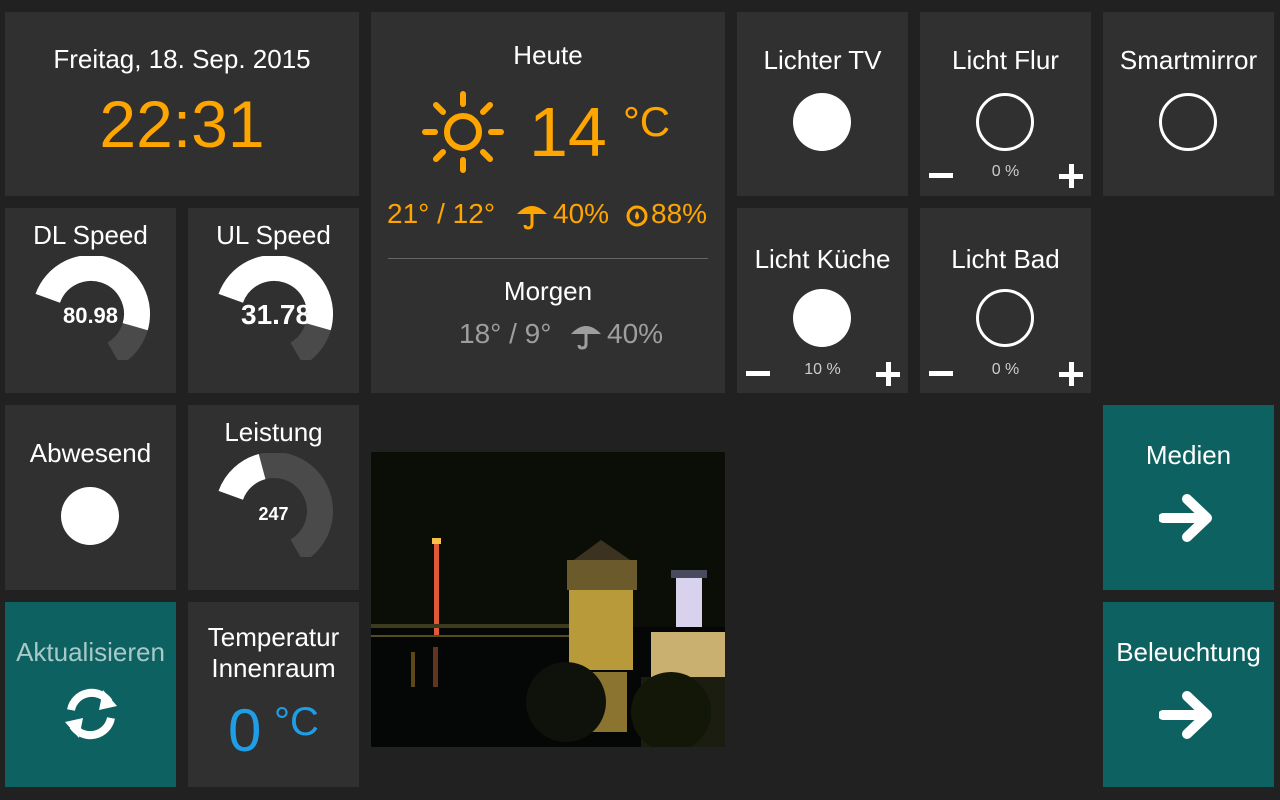 This screenshot has width=1280, height=800. I want to click on medien-label: Medien, so click(1188, 455).